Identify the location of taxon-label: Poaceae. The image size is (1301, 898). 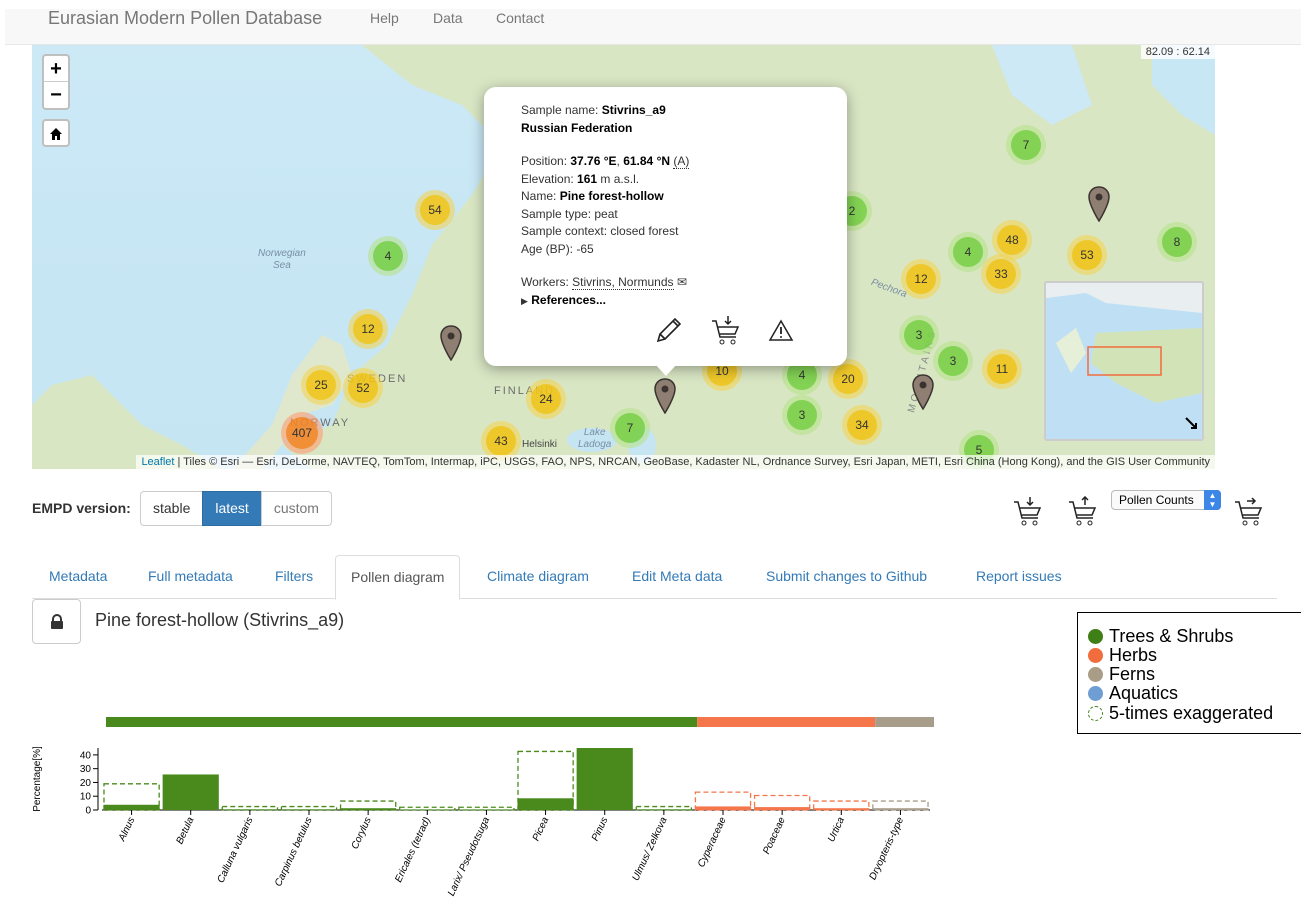
(774, 835).